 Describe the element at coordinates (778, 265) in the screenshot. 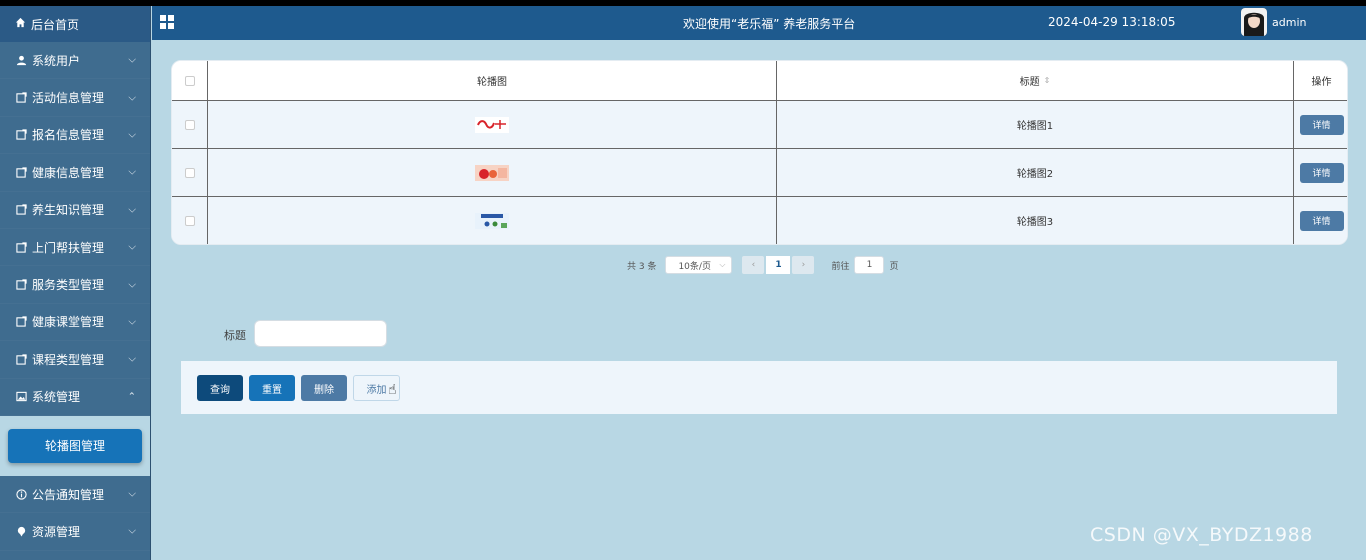

I see `page-number-current: 1` at that location.